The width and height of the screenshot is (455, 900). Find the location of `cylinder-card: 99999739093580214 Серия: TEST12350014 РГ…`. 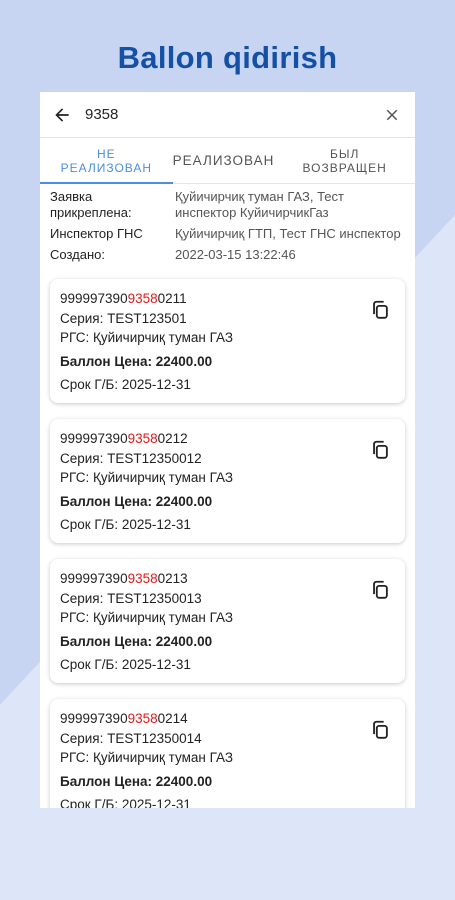

cylinder-card: 99999739093580214 Серия: TEST12350014 РГ… is located at coordinates (227, 753).